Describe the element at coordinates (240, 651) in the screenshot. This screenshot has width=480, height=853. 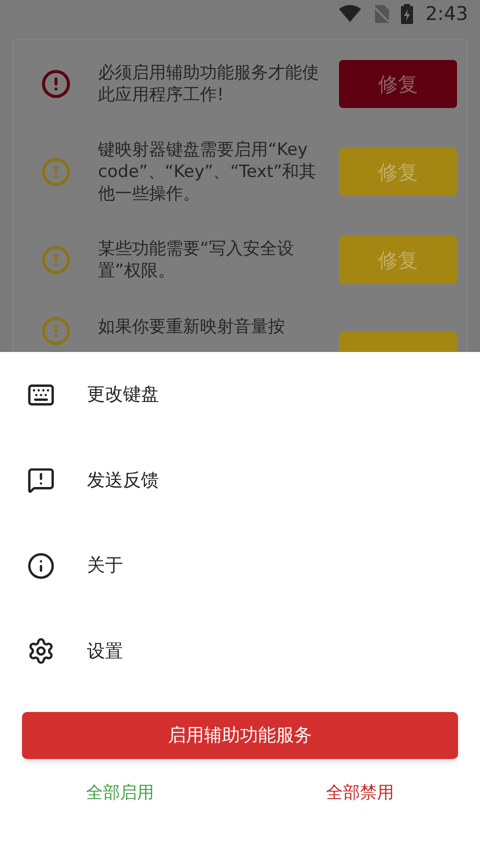
I see `menu-item: 设置` at that location.